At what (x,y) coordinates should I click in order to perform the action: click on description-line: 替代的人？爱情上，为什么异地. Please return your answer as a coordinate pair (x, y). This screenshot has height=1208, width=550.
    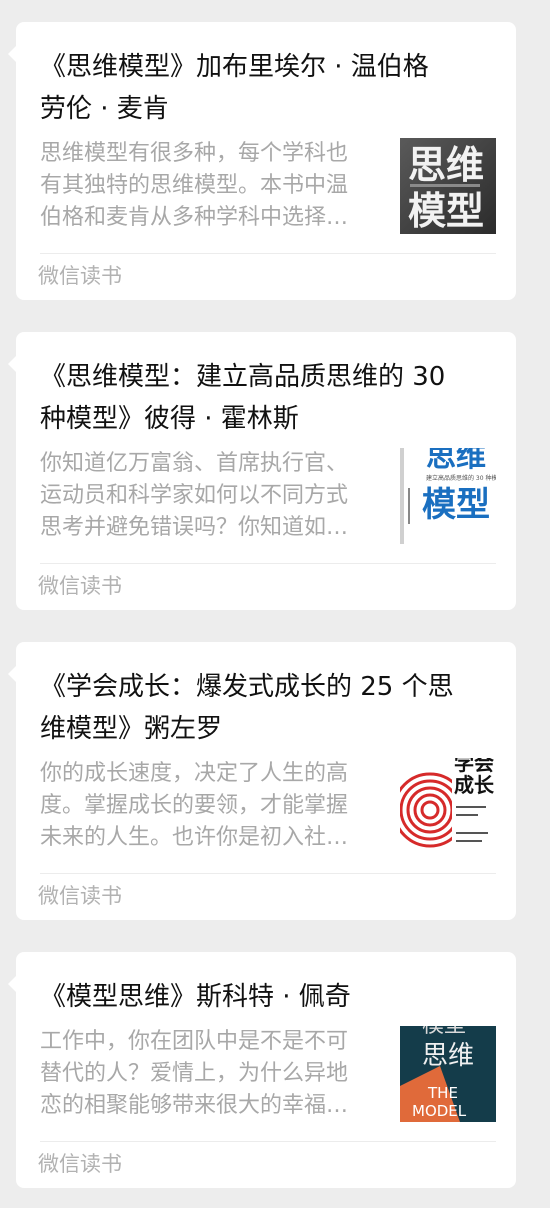
    Looking at the image, I should click on (194, 1073).